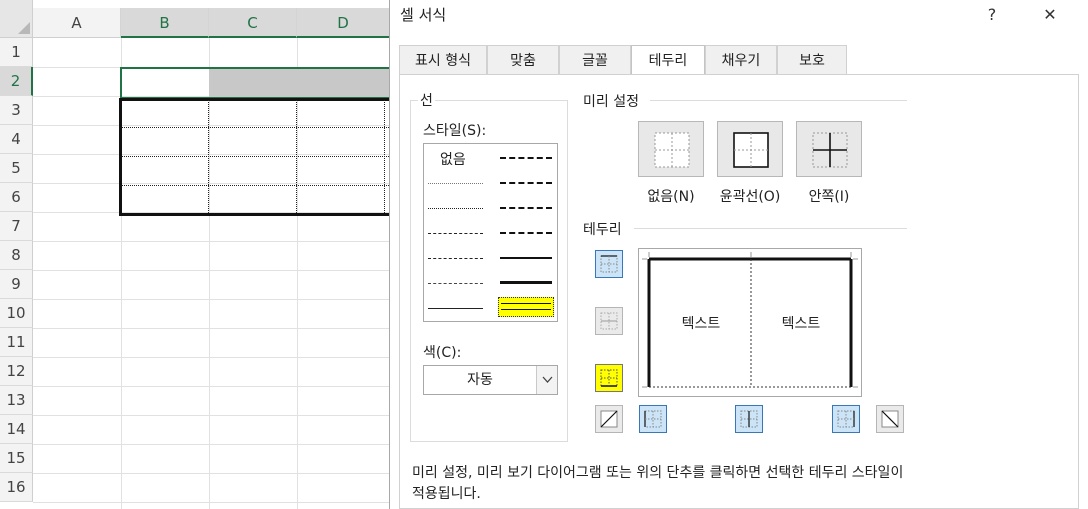  I want to click on color-select-value: 자동, so click(480, 380).